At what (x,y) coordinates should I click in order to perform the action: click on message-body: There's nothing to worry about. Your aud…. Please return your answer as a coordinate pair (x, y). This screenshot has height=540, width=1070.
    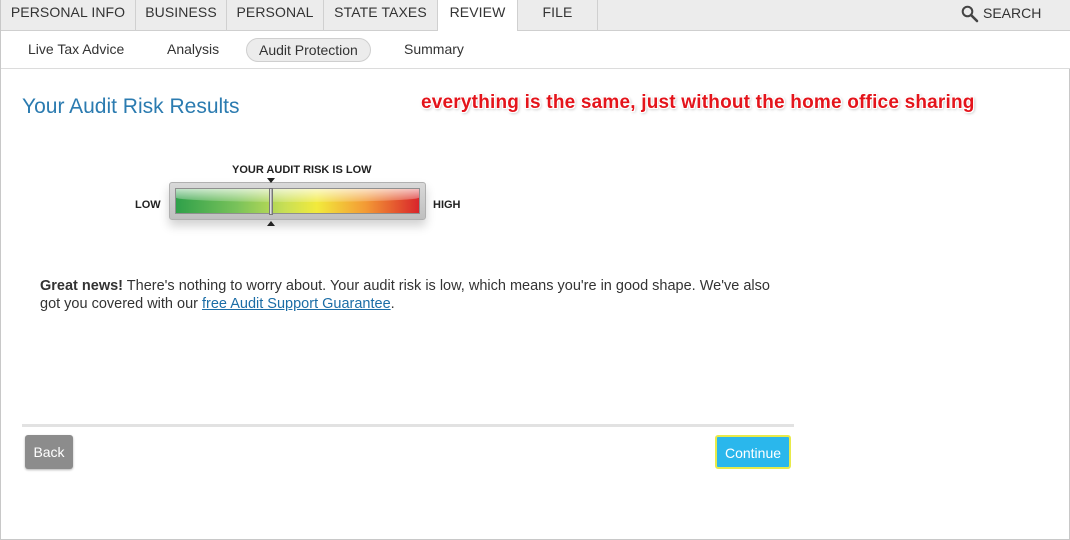
    Looking at the image, I should click on (405, 295).